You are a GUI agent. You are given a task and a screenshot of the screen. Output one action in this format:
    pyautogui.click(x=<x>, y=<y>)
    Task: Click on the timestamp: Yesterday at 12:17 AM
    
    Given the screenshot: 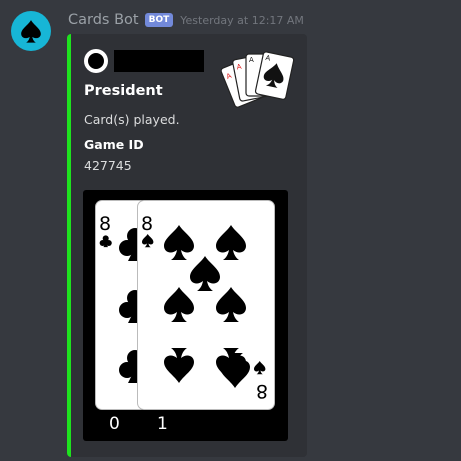 What is the action you would take?
    pyautogui.click(x=242, y=20)
    